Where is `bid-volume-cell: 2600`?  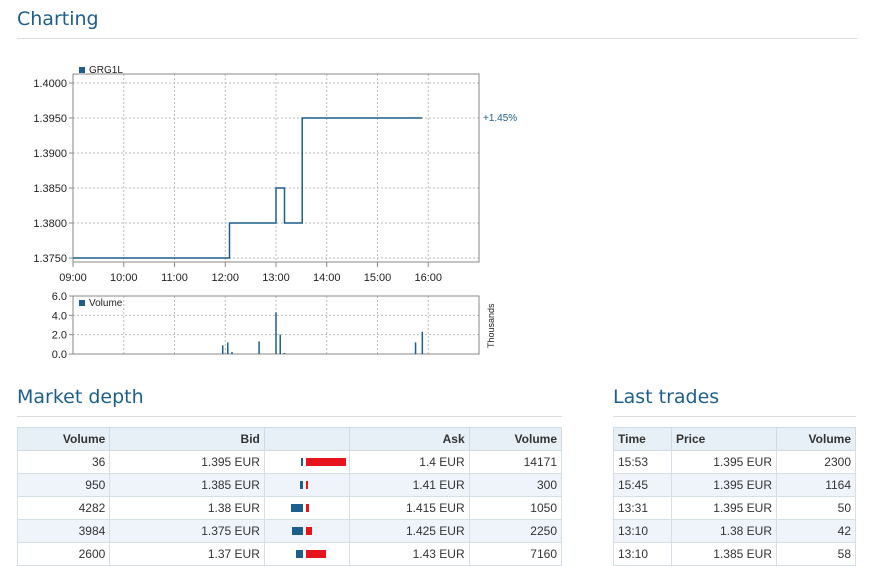
bid-volume-cell: 2600 is located at coordinates (63, 554).